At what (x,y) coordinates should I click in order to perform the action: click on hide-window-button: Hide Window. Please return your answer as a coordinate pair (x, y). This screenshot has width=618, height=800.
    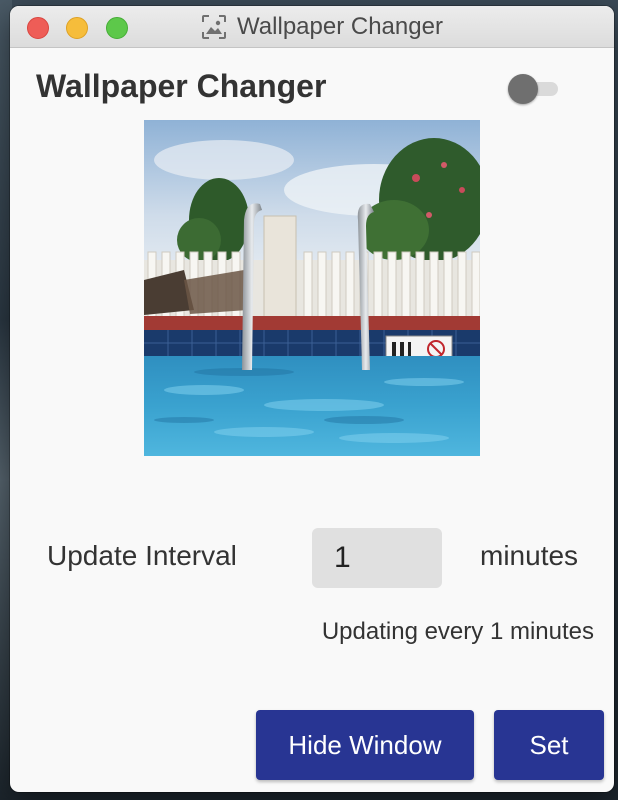
    Looking at the image, I should click on (365, 745).